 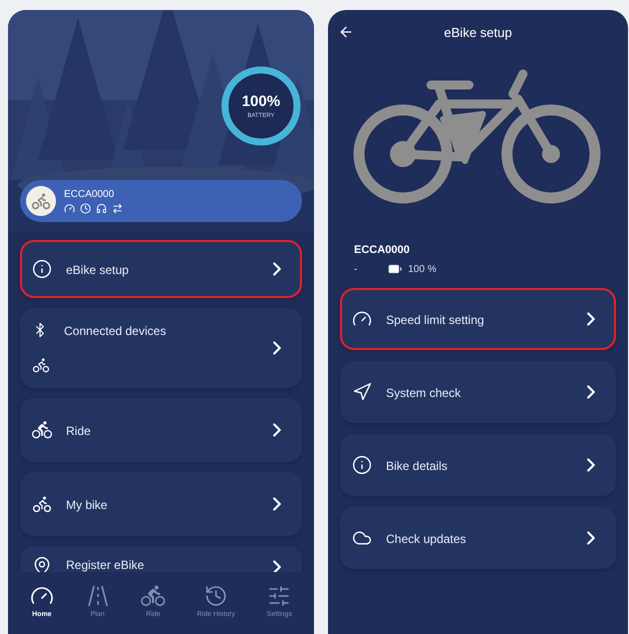 What do you see at coordinates (161, 269) in the screenshot?
I see `menu-item: eBike setup` at bounding box center [161, 269].